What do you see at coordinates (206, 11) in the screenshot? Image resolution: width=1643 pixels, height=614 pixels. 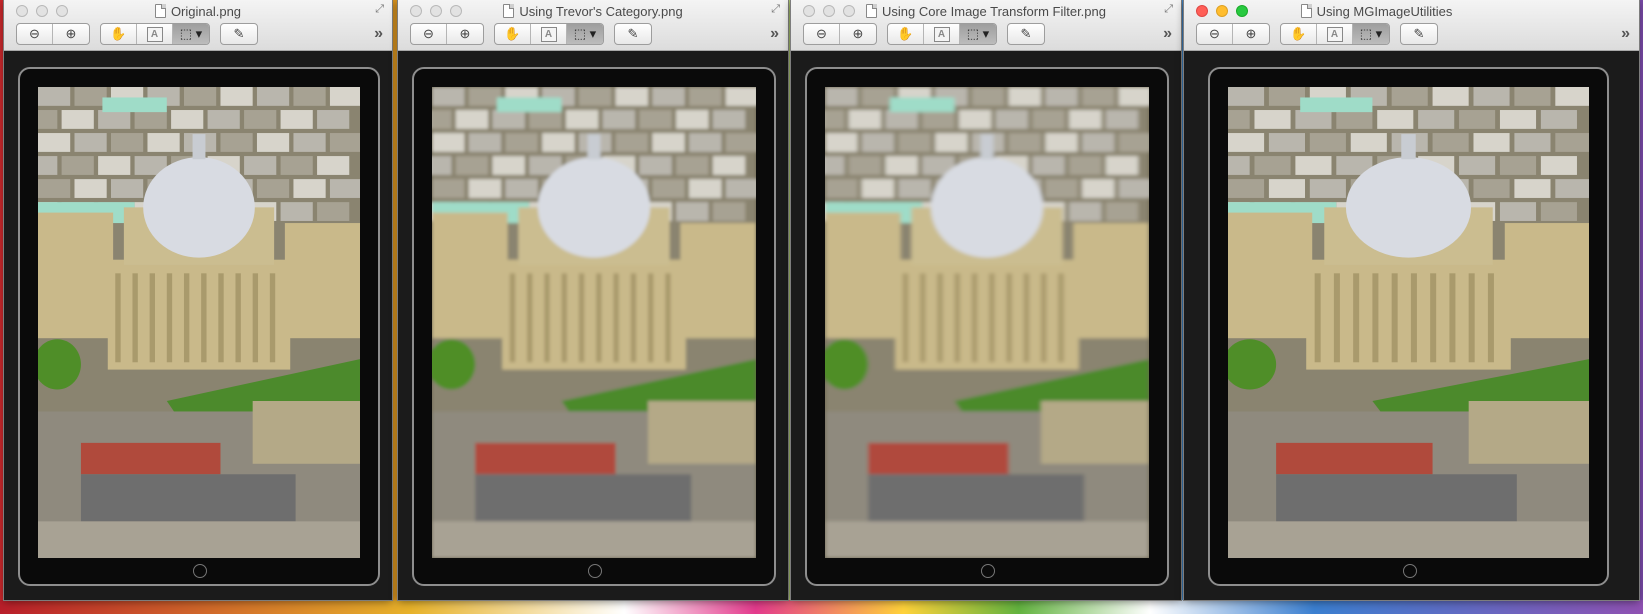 I see `window-title-text: Original.png` at bounding box center [206, 11].